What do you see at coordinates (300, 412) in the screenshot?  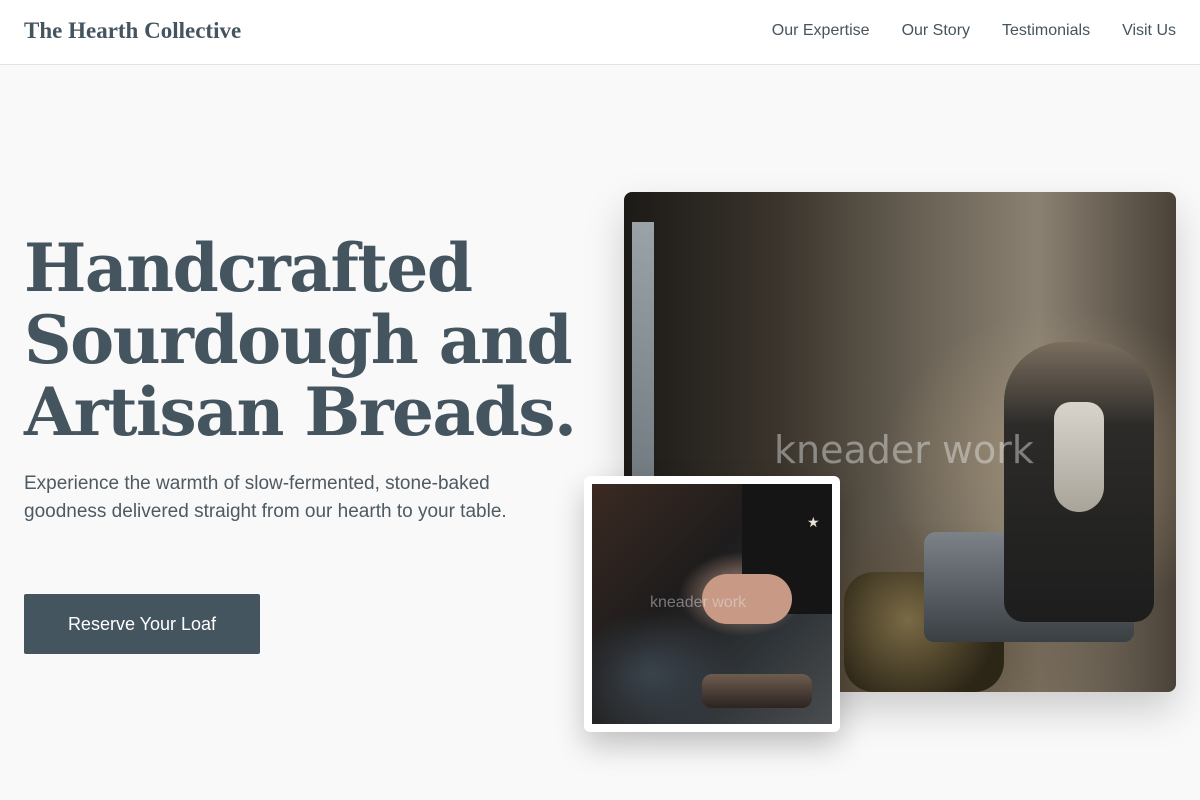 I see `headline-line-3: Artisan Breads.` at bounding box center [300, 412].